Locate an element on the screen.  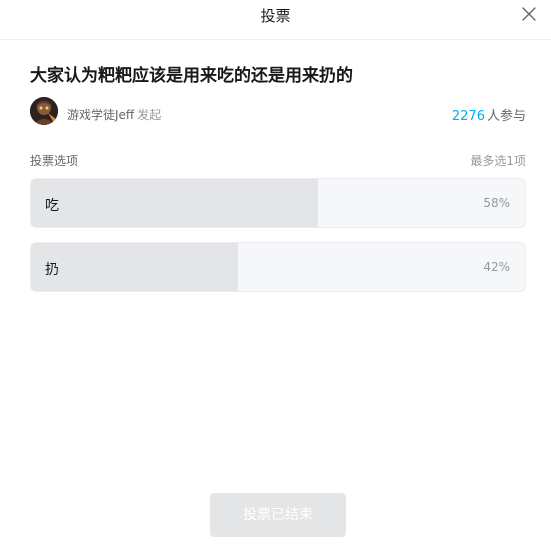
author-action: 发起 is located at coordinates (149, 115).